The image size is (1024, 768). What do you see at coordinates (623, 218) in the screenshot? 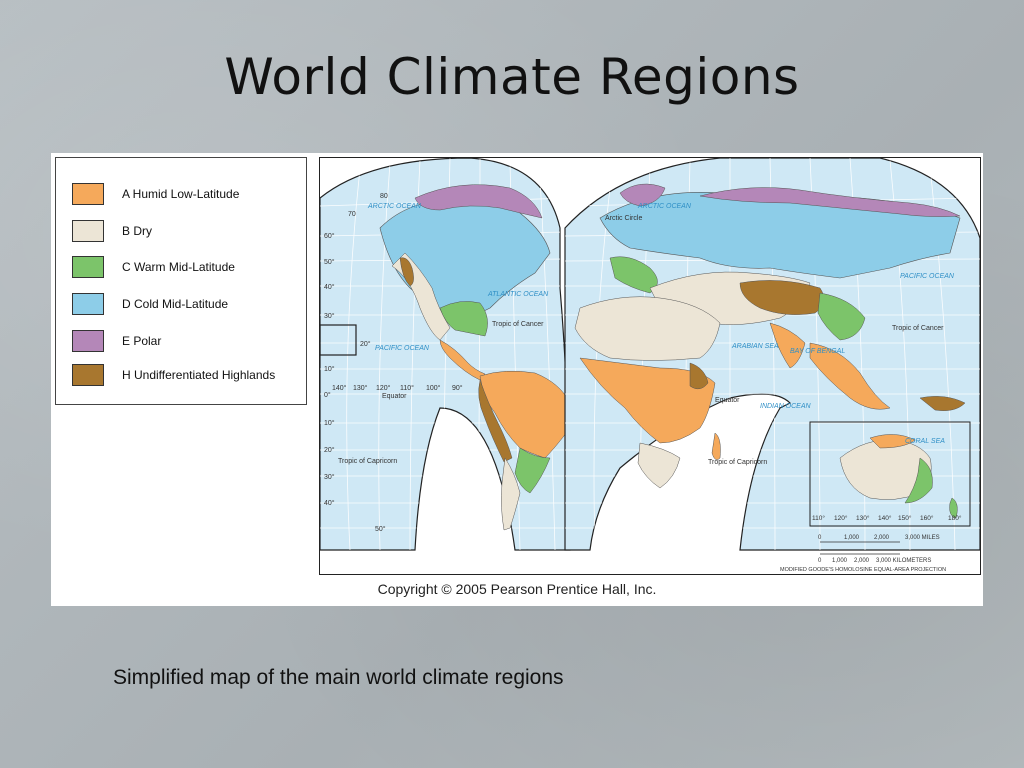
I see `arctic-circle-label: Arctic Circle` at bounding box center [623, 218].